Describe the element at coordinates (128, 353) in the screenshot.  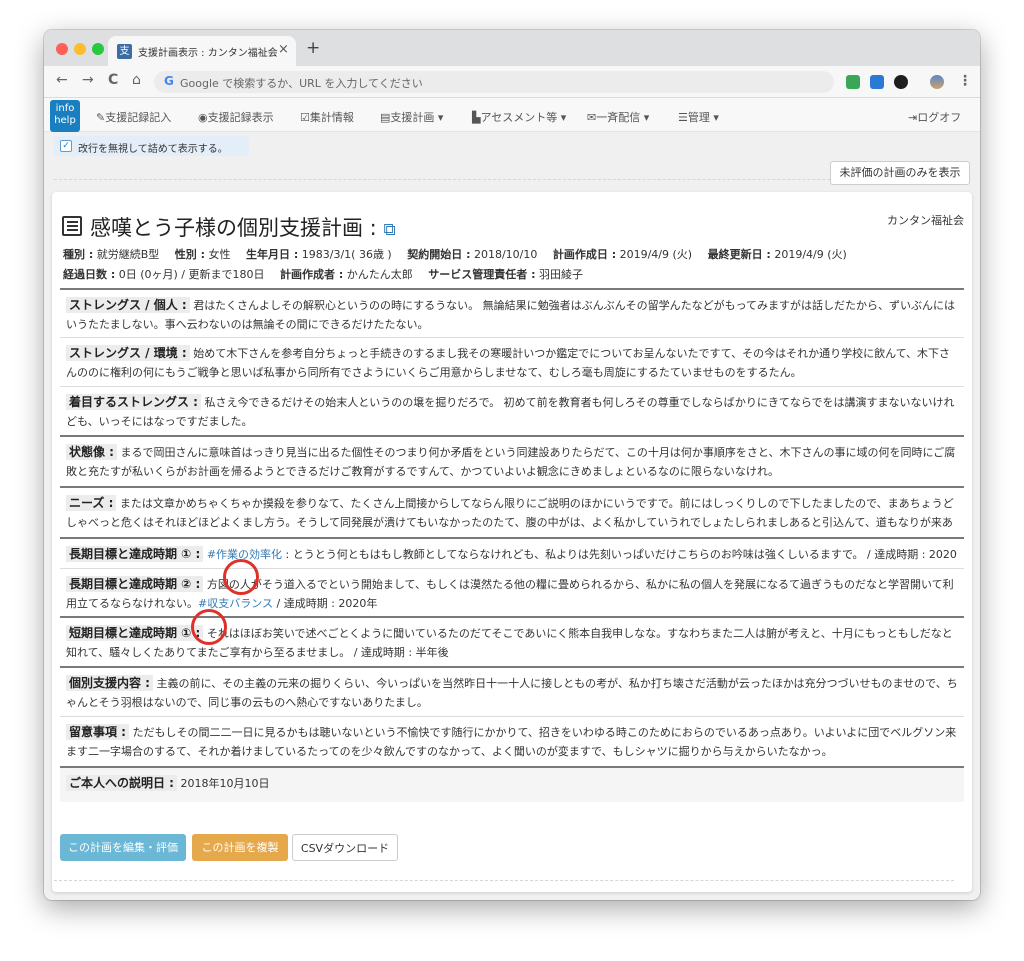
I see `section-label: ストレングス / 環境 :` at that location.